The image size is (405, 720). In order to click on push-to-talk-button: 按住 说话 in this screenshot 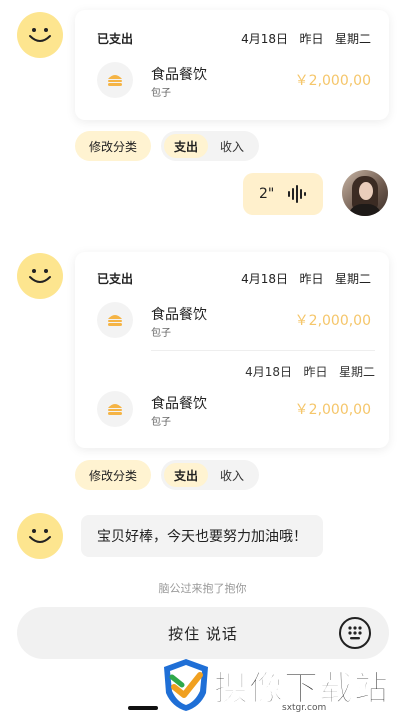, I will do `click(203, 633)`.